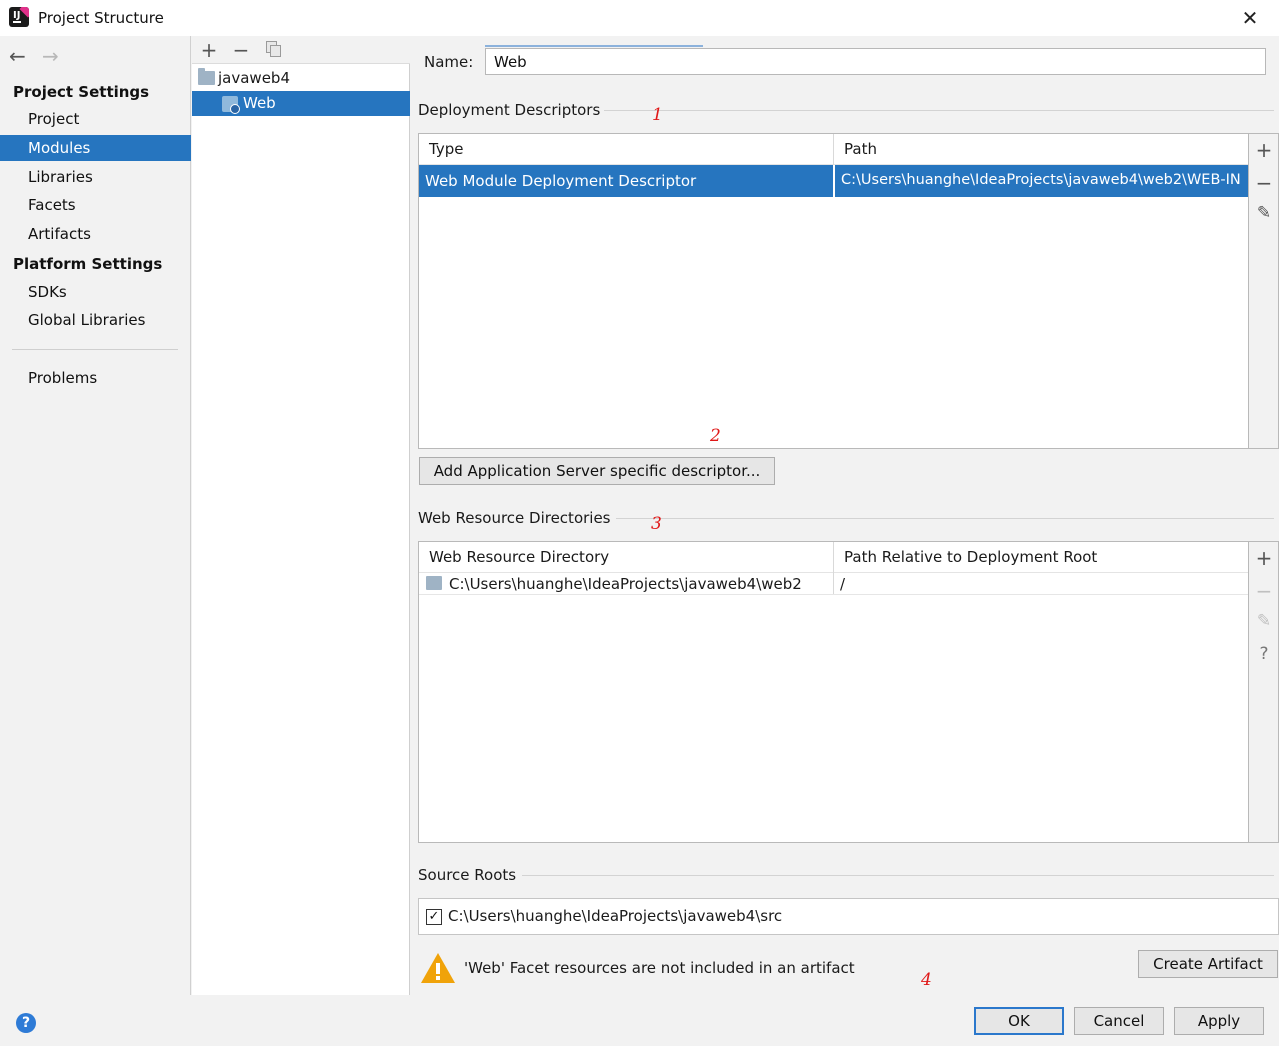 This screenshot has width=1279, height=1046. What do you see at coordinates (1264, 692) in the screenshot?
I see `web-resources-side-toolbar: + − ✎ ?` at bounding box center [1264, 692].